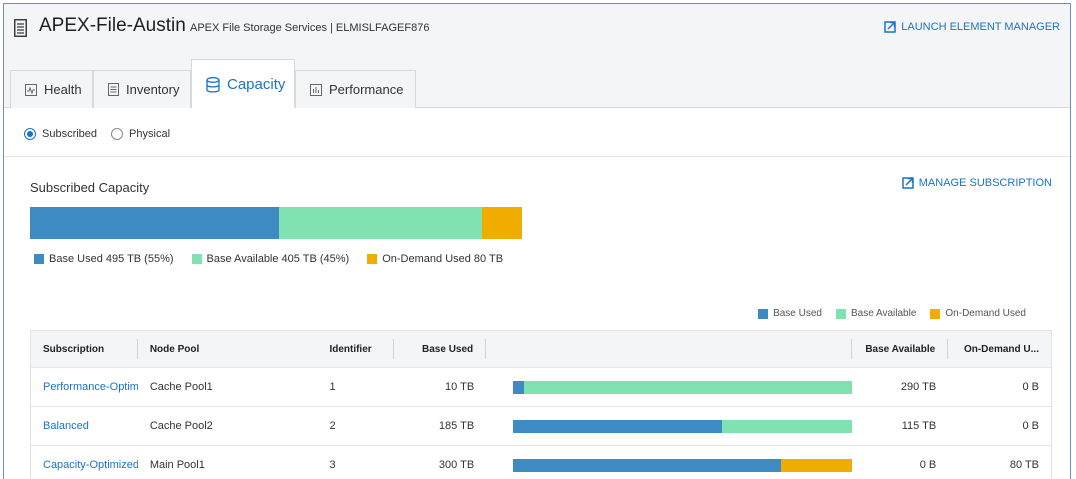  I want to click on table-legend-base-used: Base Used, so click(790, 313).